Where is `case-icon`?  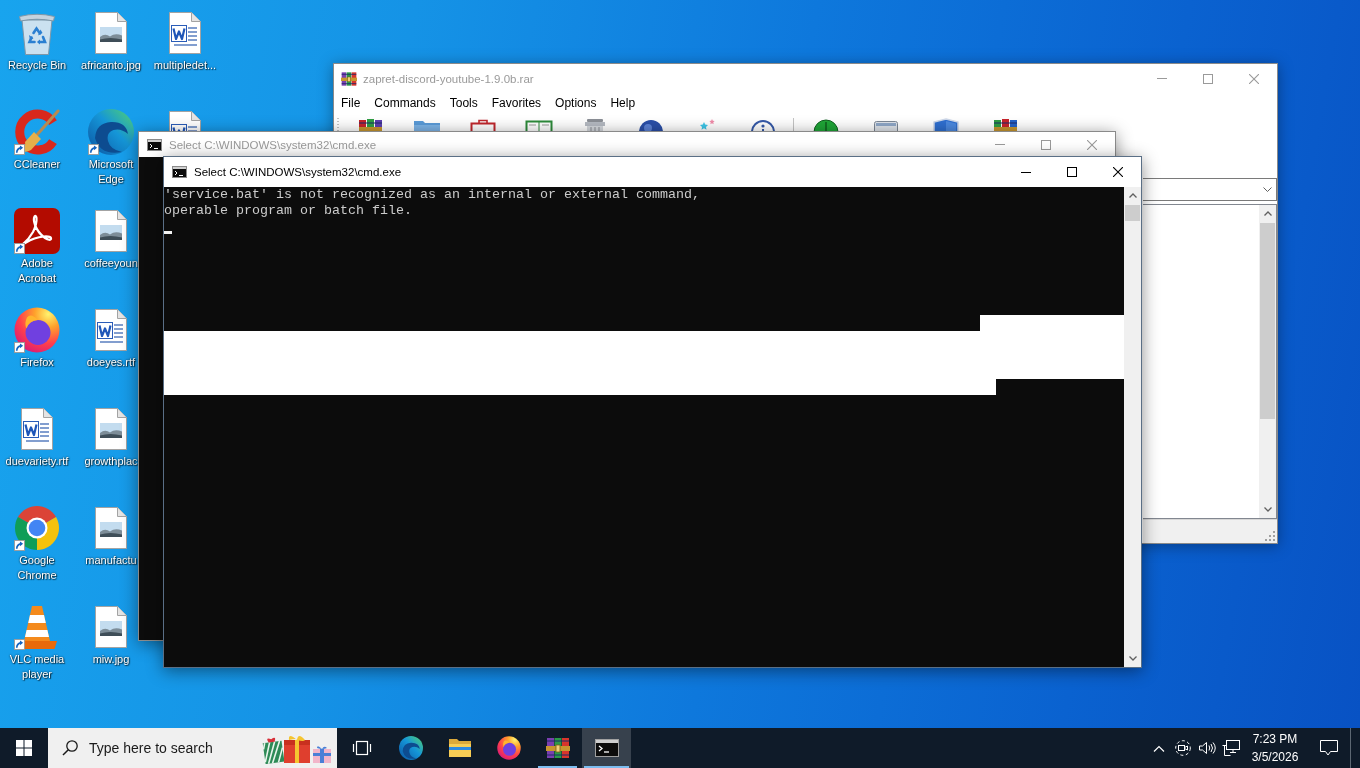
case-icon is located at coordinates (483, 124).